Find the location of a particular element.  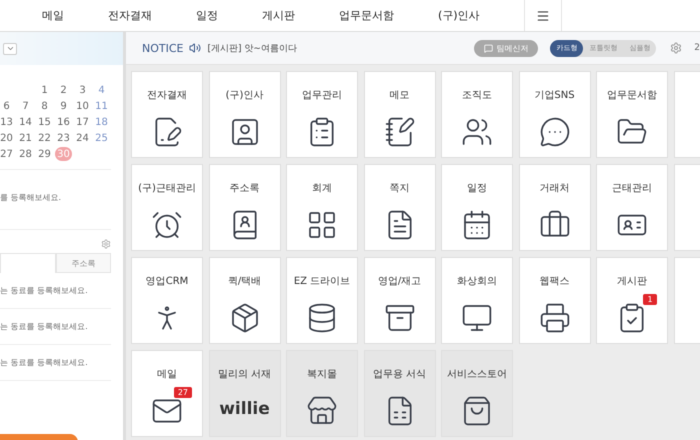

calendar-day: 28 is located at coordinates (25, 154).